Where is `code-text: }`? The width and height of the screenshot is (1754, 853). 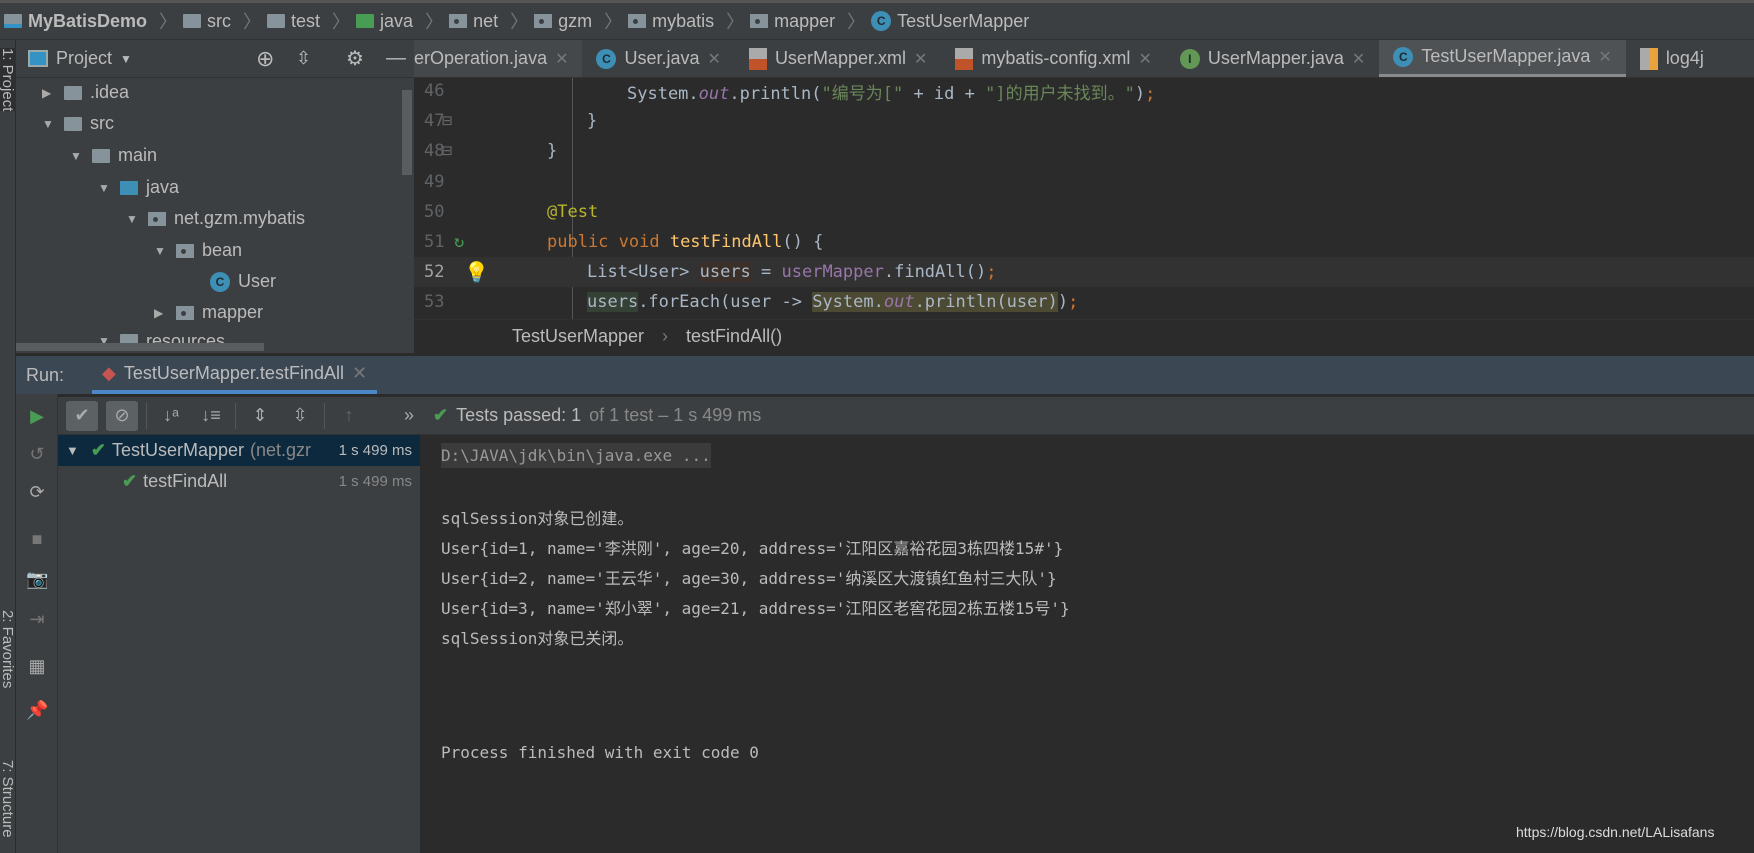 code-text: } is located at coordinates (552, 151).